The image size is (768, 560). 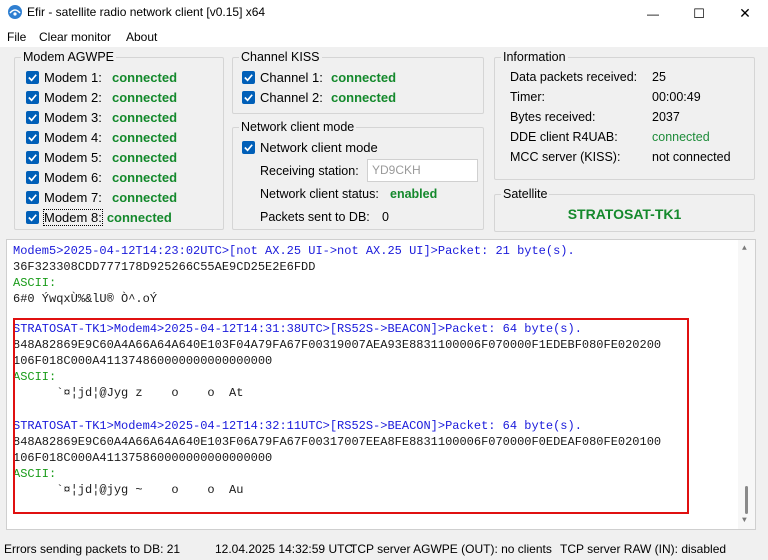 I want to click on modem-7-checkbox: Modem 7: connected, so click(x=101, y=197).